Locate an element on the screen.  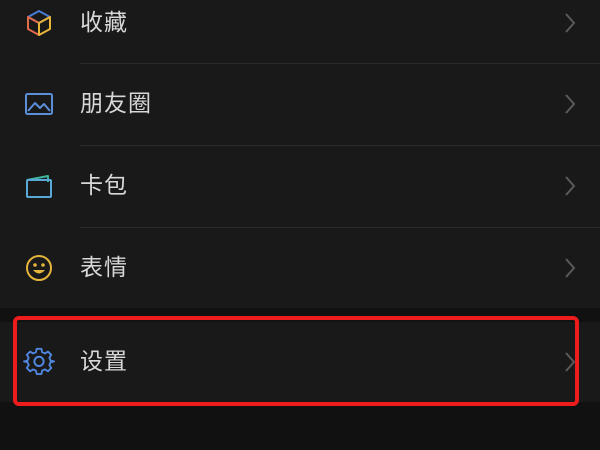
favorites-cube-icon is located at coordinates (39, 23).